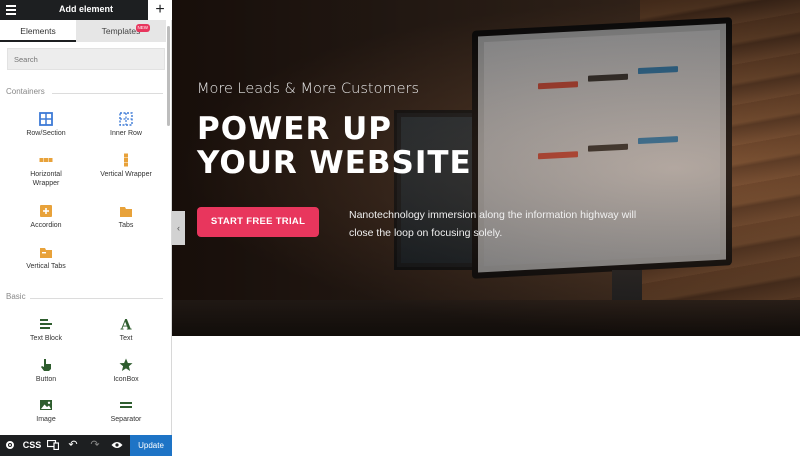 Image resolution: width=800 pixels, height=456 pixels. I want to click on widget-iconbox: IconBox, so click(126, 371).